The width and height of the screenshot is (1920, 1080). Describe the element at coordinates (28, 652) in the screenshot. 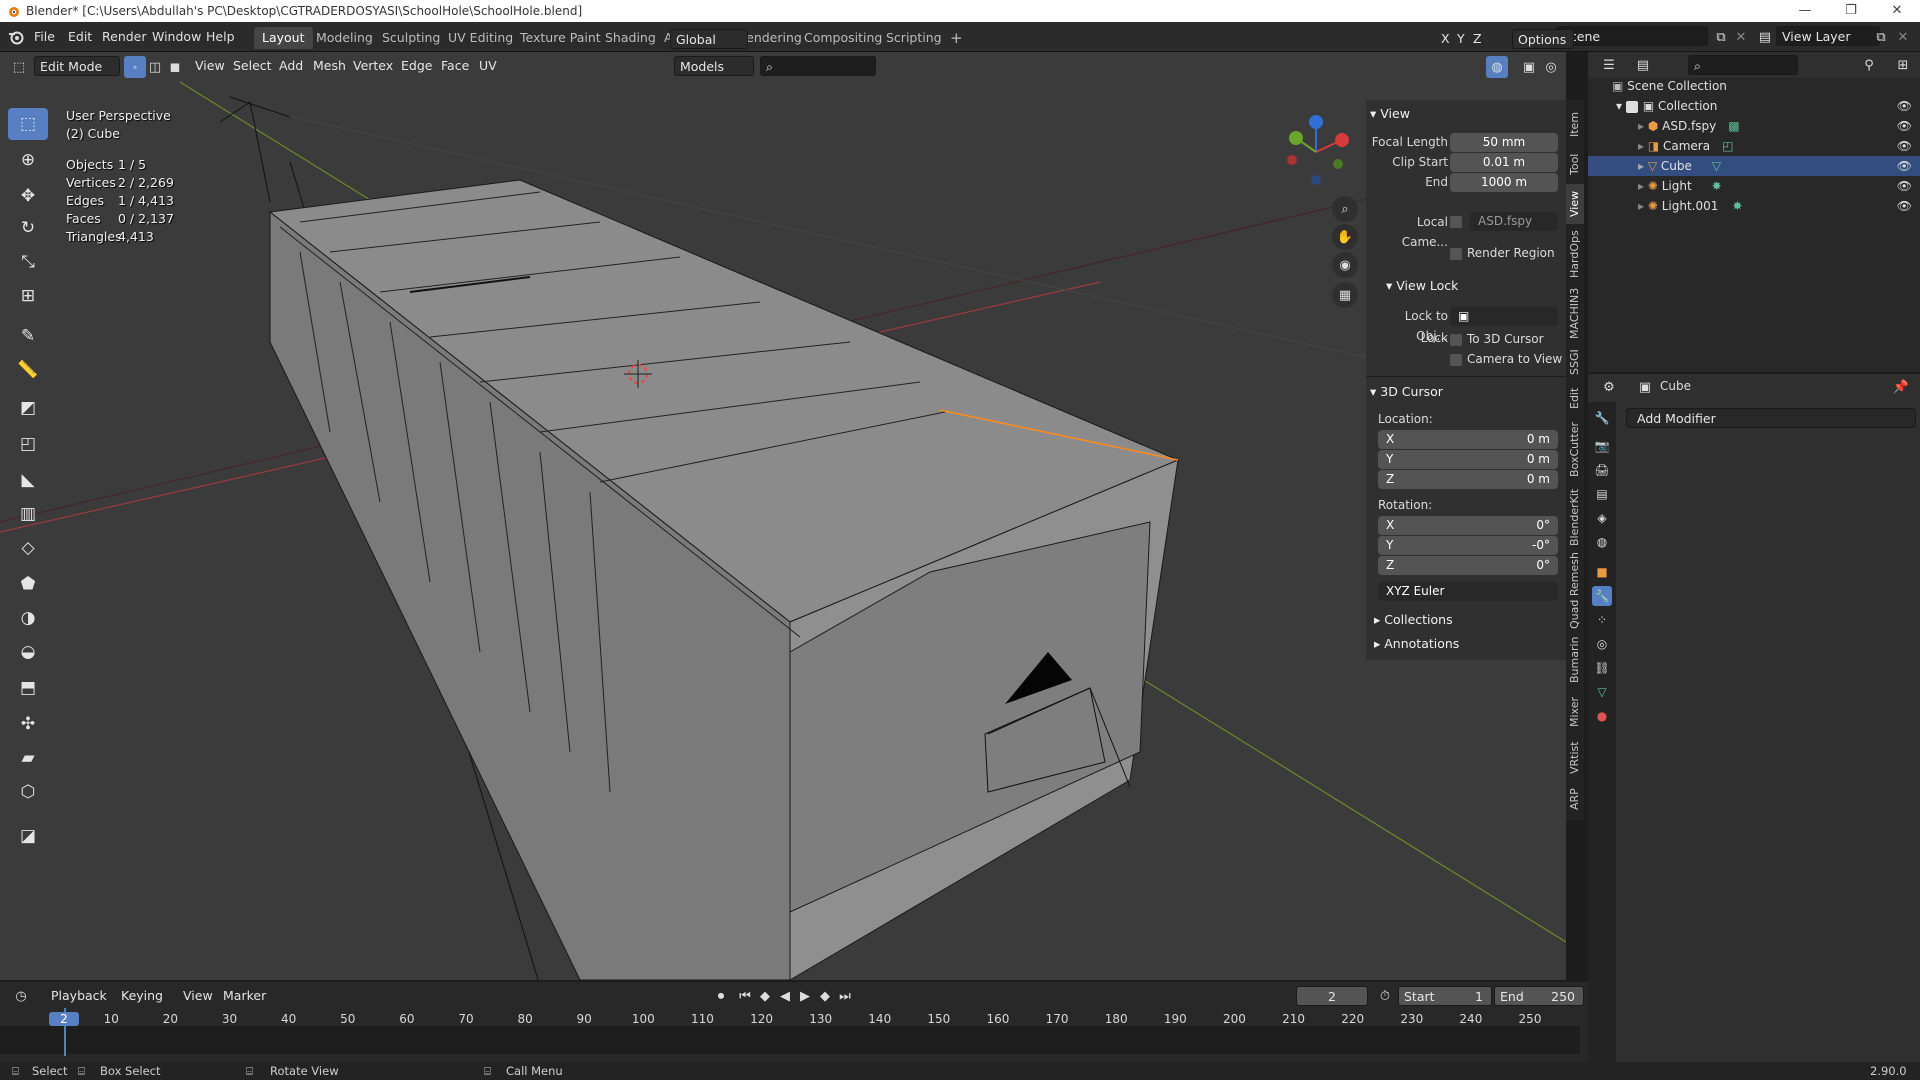

I see `smooth-icon: ◒` at that location.